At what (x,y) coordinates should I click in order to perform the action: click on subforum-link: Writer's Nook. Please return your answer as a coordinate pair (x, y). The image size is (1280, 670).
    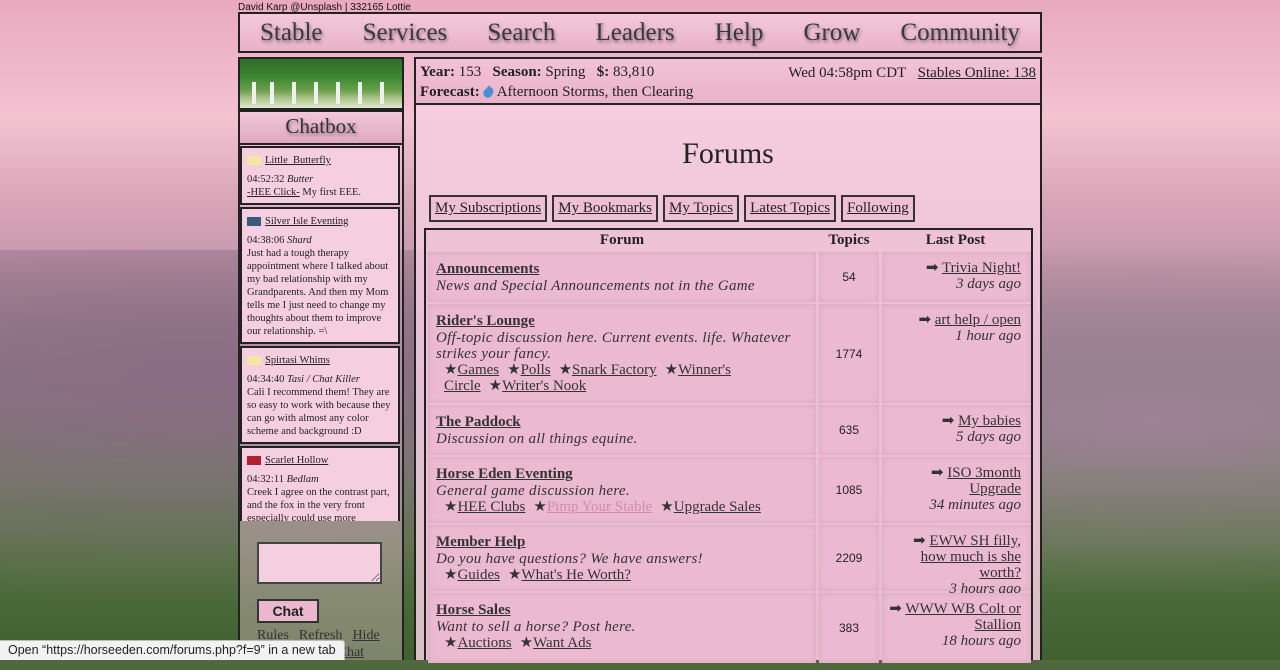
    Looking at the image, I should click on (544, 386).